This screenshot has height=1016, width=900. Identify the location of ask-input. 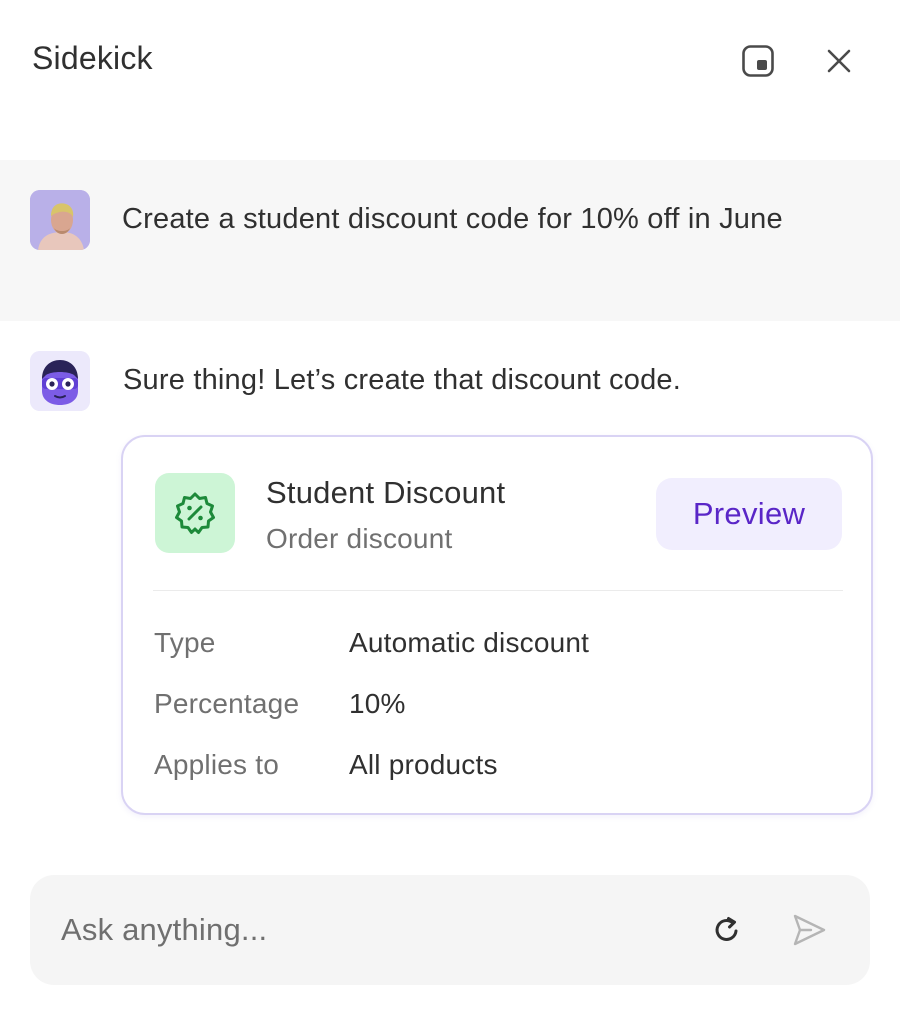
(361, 930).